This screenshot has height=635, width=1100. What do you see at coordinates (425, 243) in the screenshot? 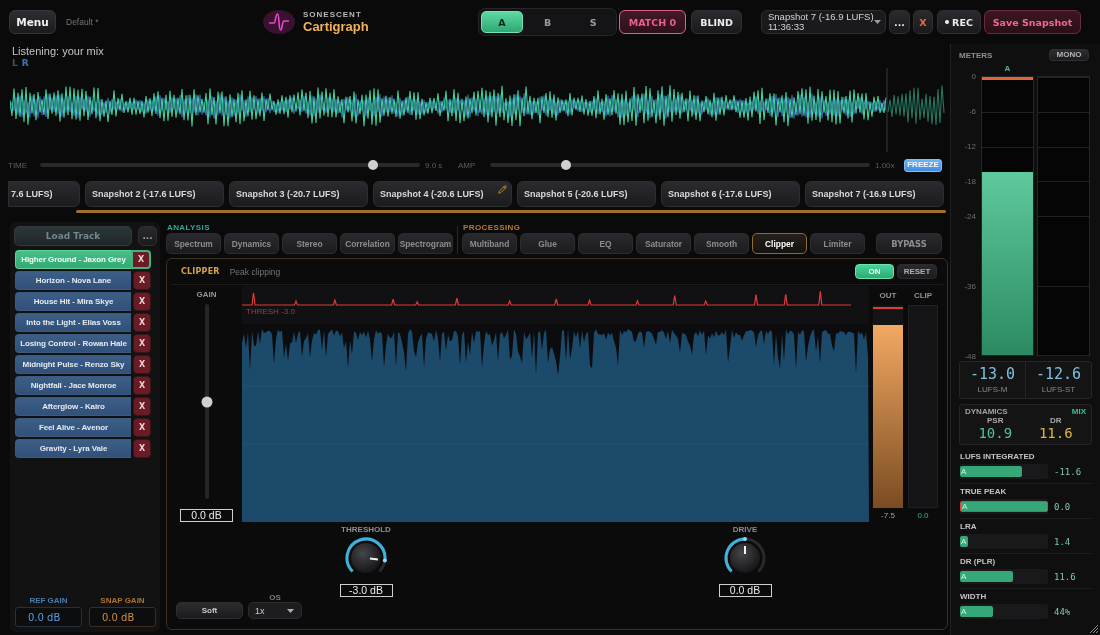
I see `analysis-tab: Spectrogram` at bounding box center [425, 243].